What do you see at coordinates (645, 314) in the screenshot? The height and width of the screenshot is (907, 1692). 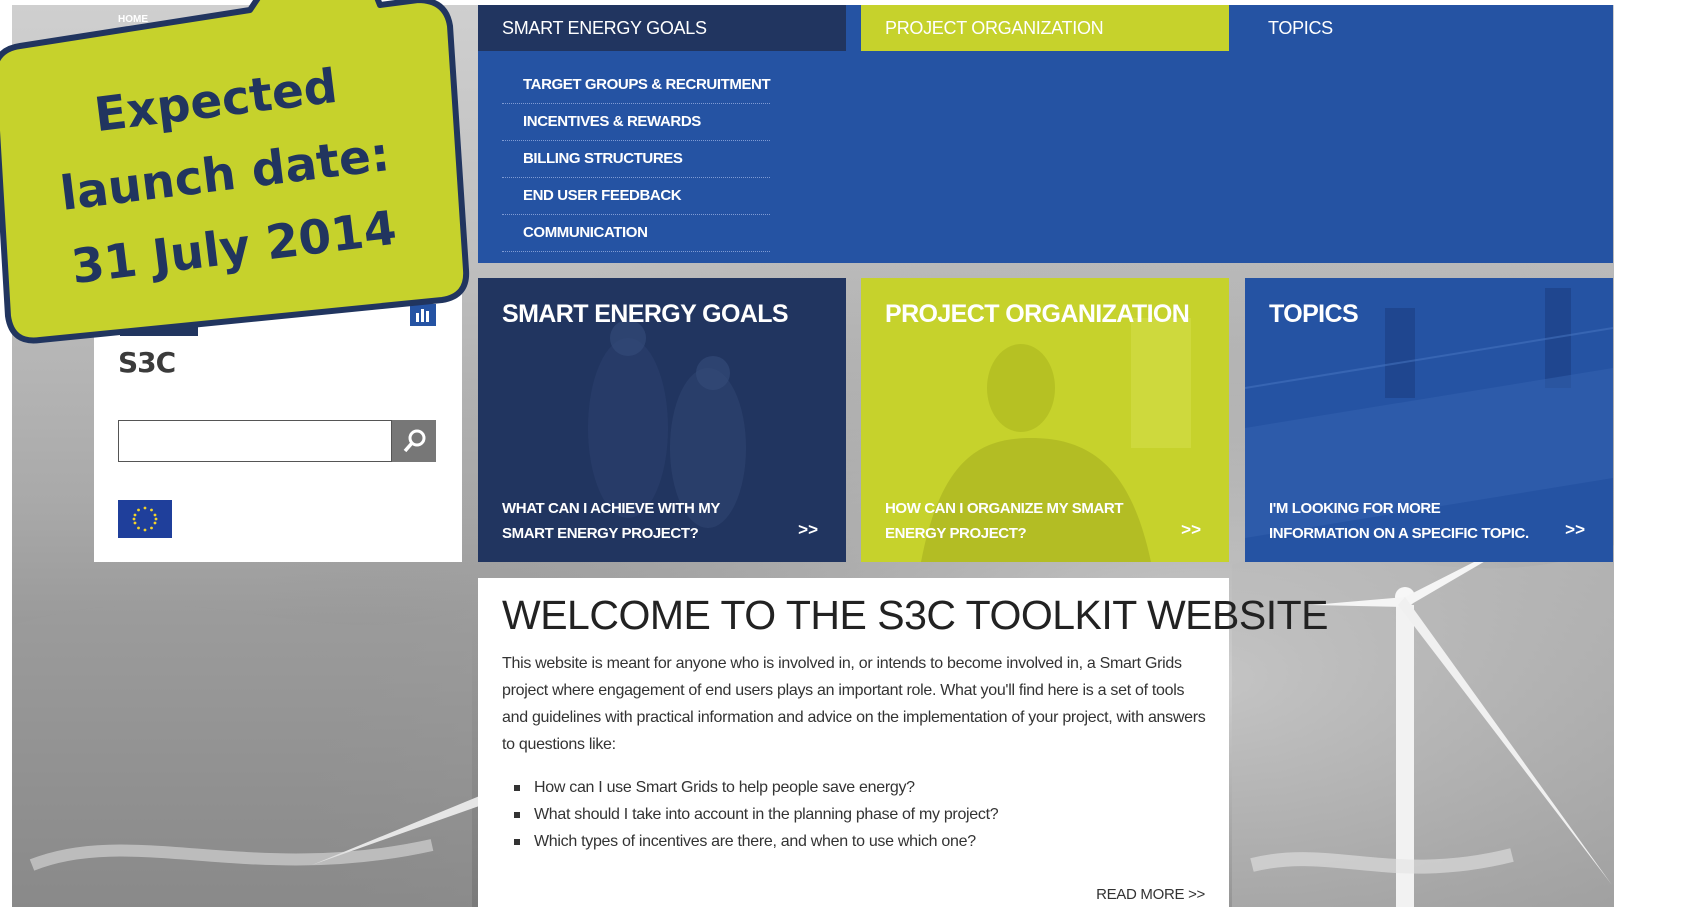 I see `card-title: SMART ENERGY GOALS` at bounding box center [645, 314].